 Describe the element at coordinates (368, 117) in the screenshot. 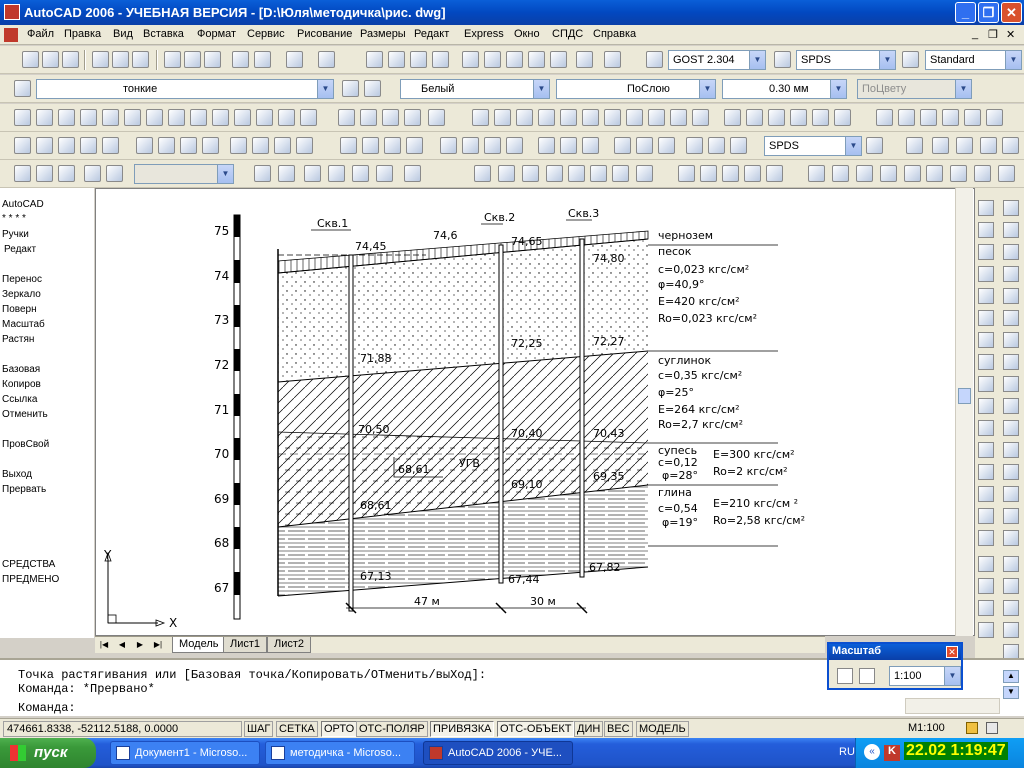

I see `gradient-icon` at that location.